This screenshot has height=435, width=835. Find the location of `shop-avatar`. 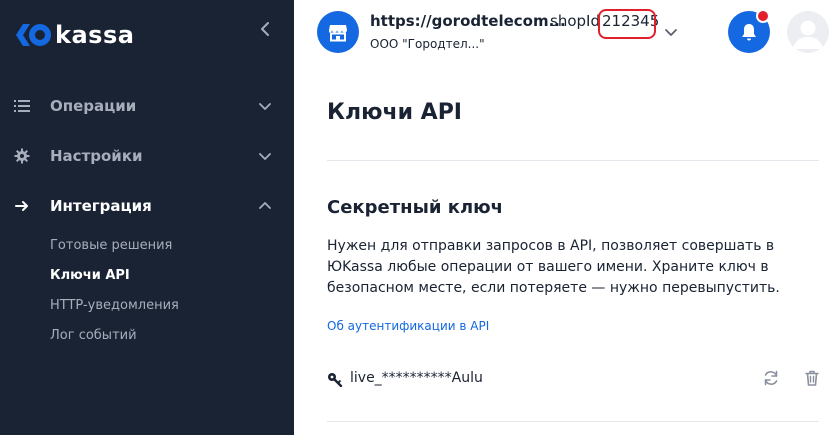

shop-avatar is located at coordinates (338, 32).